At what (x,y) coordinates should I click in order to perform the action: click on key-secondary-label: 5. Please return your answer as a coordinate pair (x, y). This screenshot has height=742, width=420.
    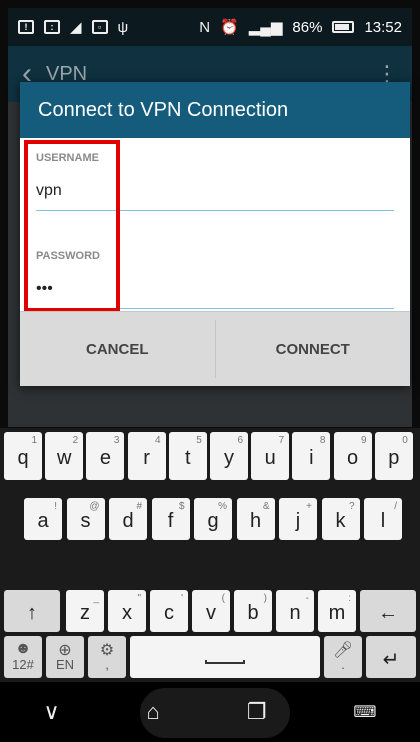
    Looking at the image, I should click on (199, 440).